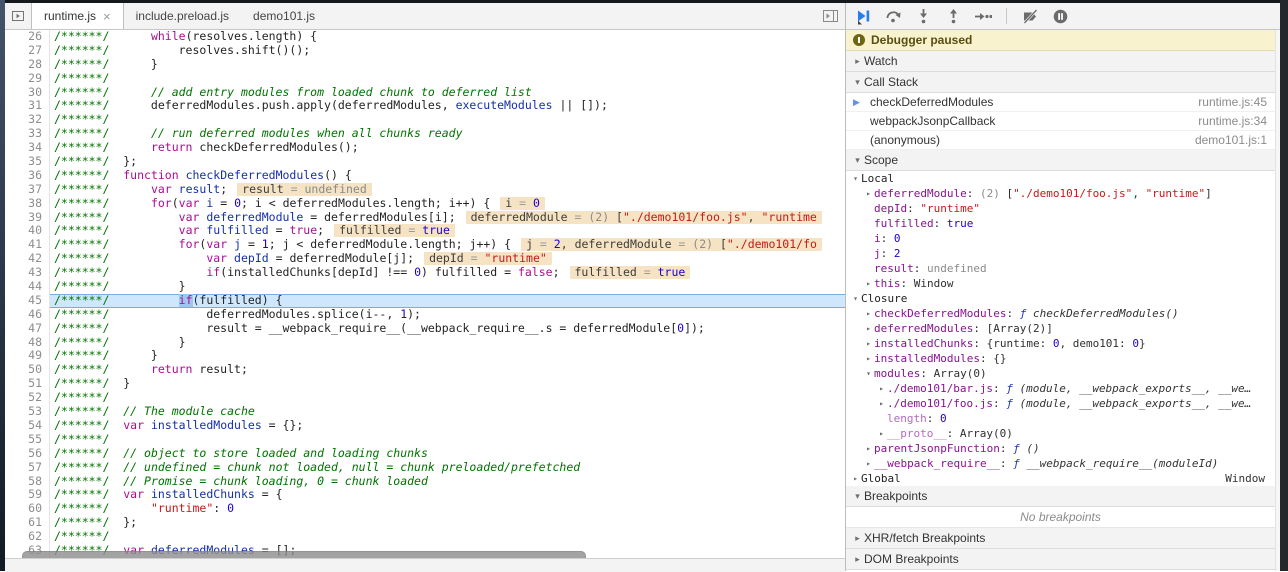  Describe the element at coordinates (27, 467) in the screenshot. I see `line-number: 57` at that location.